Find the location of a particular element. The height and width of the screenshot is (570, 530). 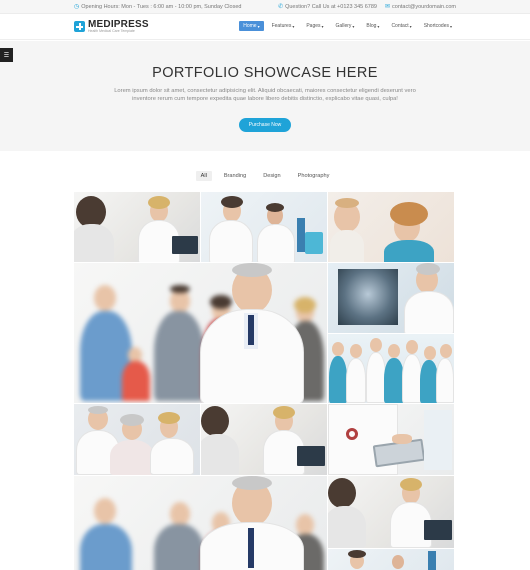

nav-label: Shortcodes is located at coordinates (436, 26).